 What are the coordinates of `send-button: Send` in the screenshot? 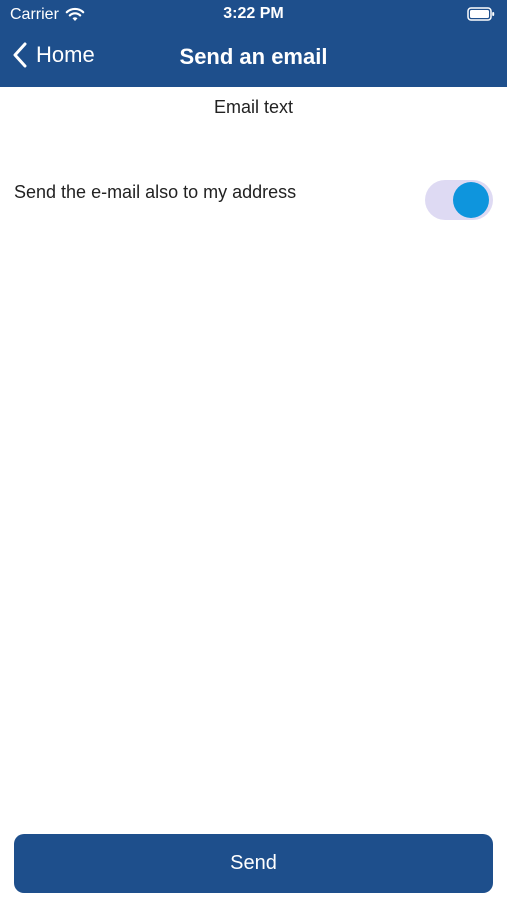 It's located at (253, 863).